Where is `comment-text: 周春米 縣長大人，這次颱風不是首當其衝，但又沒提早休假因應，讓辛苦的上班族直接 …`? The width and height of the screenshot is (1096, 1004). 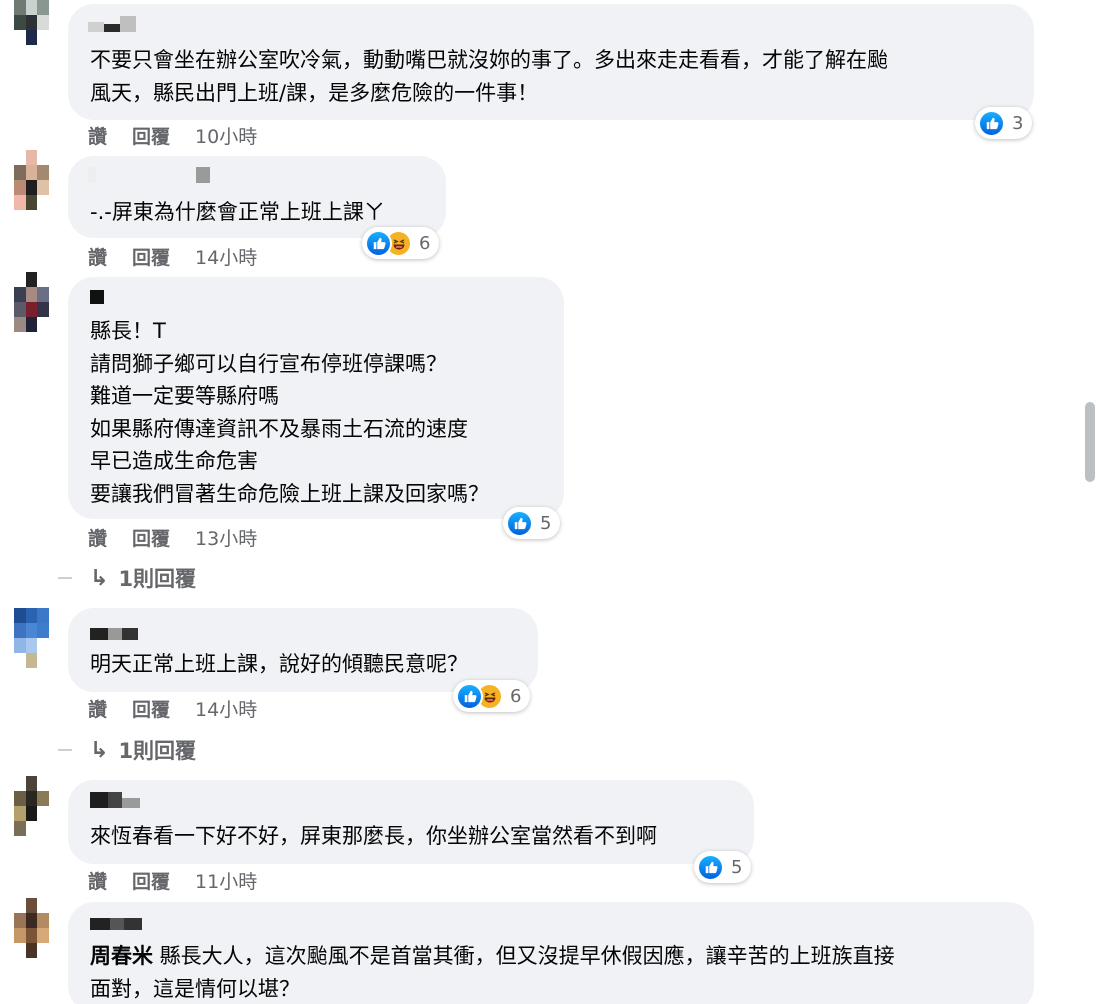
comment-text: 周春米 縣長大人，這次颱風不是首當其衝，但又沒提早休假因應，讓辛苦的上班族直接 … is located at coordinates (492, 972).